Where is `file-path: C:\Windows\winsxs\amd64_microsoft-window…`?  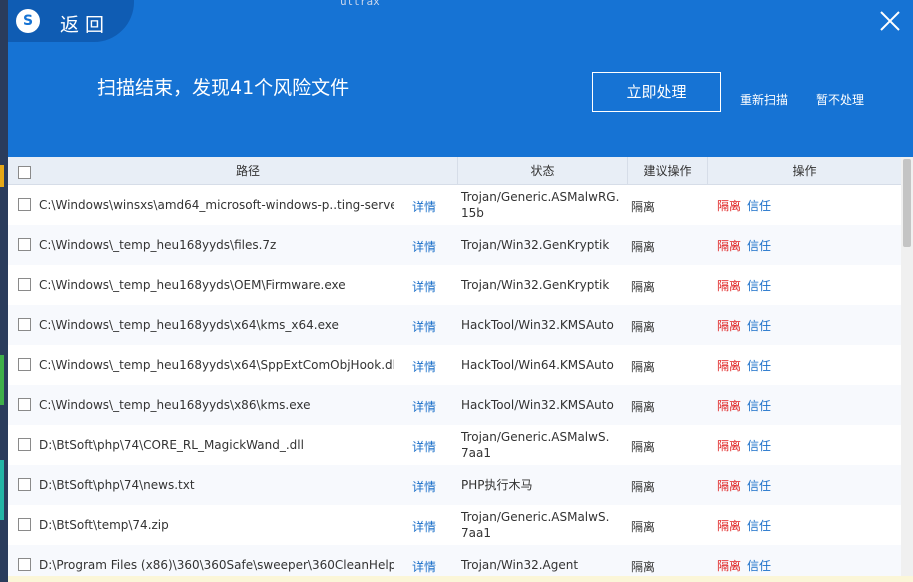 file-path: C:\Windows\winsxs\amd64_microsoft-window… is located at coordinates (216, 205).